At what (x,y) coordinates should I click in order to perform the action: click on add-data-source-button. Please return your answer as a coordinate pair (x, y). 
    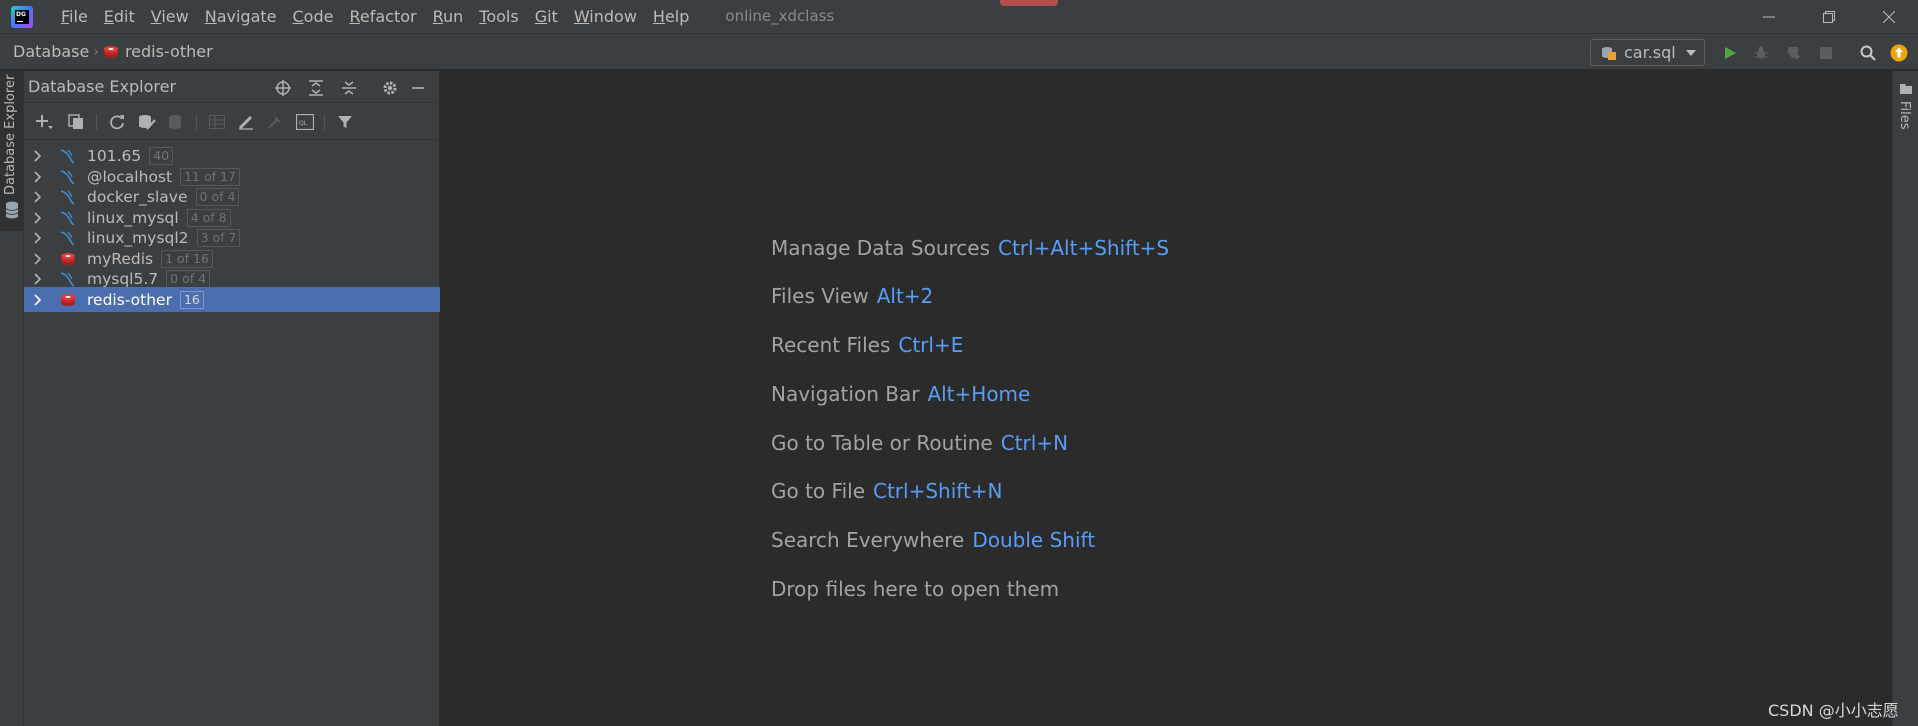
    Looking at the image, I should click on (44, 122).